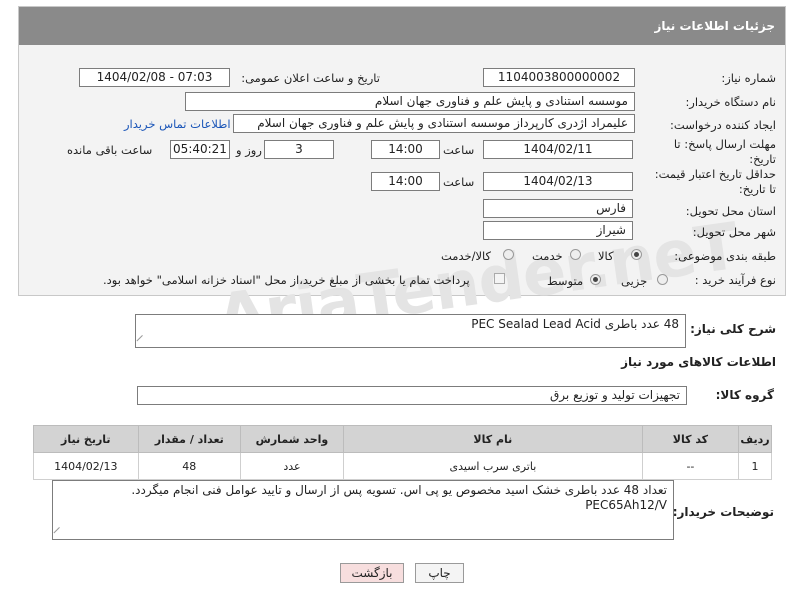  What do you see at coordinates (410, 331) in the screenshot?
I see `general-desc-field: 48 عدد باطری PEC Sealad Lead Acid` at bounding box center [410, 331].